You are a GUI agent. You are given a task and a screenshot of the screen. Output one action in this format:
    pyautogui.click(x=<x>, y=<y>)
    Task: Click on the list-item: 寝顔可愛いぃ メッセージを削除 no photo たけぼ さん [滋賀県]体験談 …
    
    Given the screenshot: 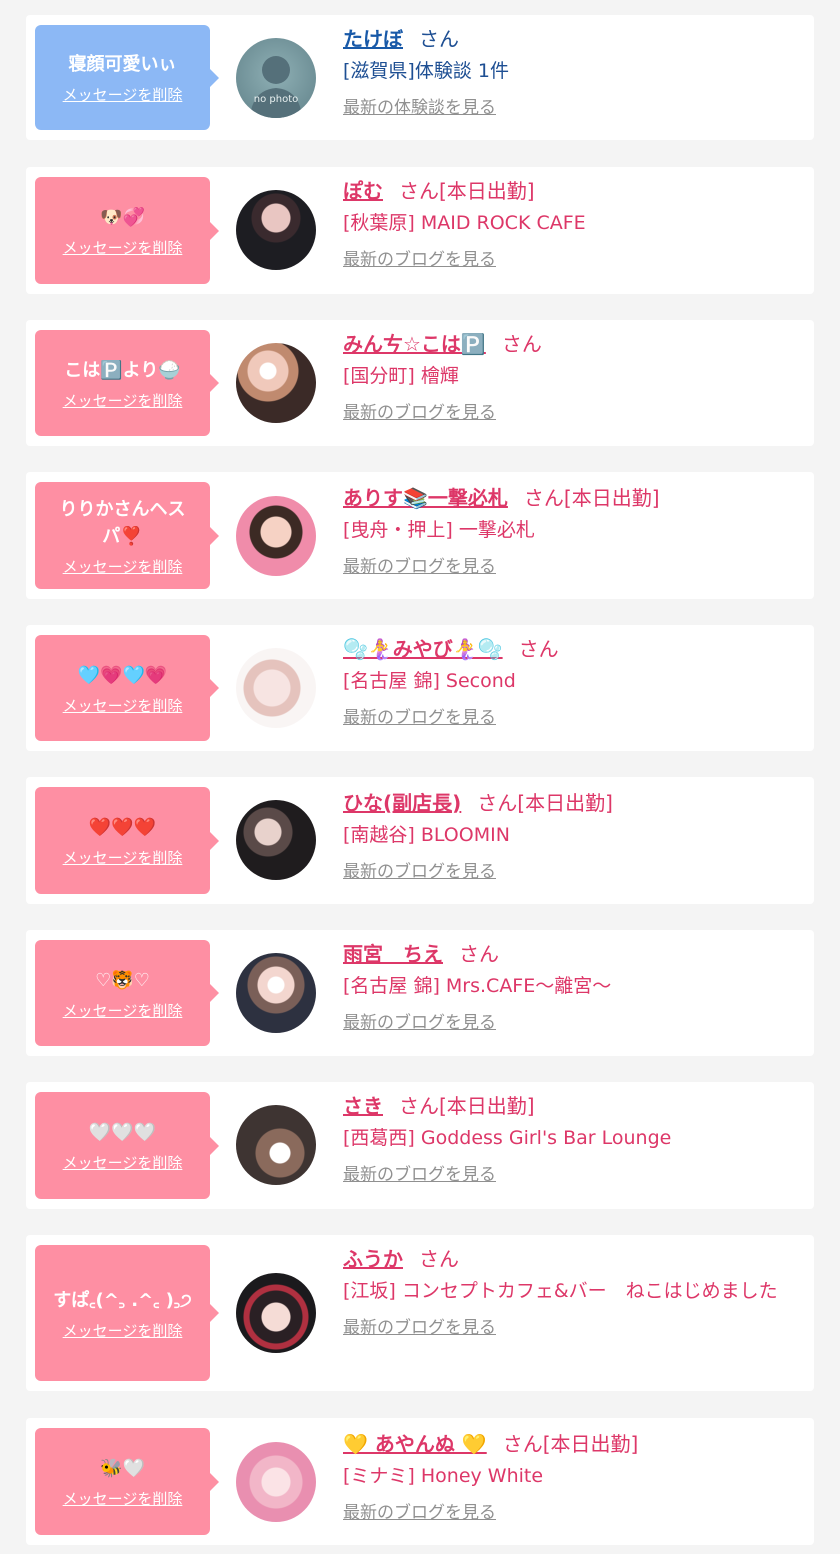 What is the action you would take?
    pyautogui.click(x=420, y=77)
    